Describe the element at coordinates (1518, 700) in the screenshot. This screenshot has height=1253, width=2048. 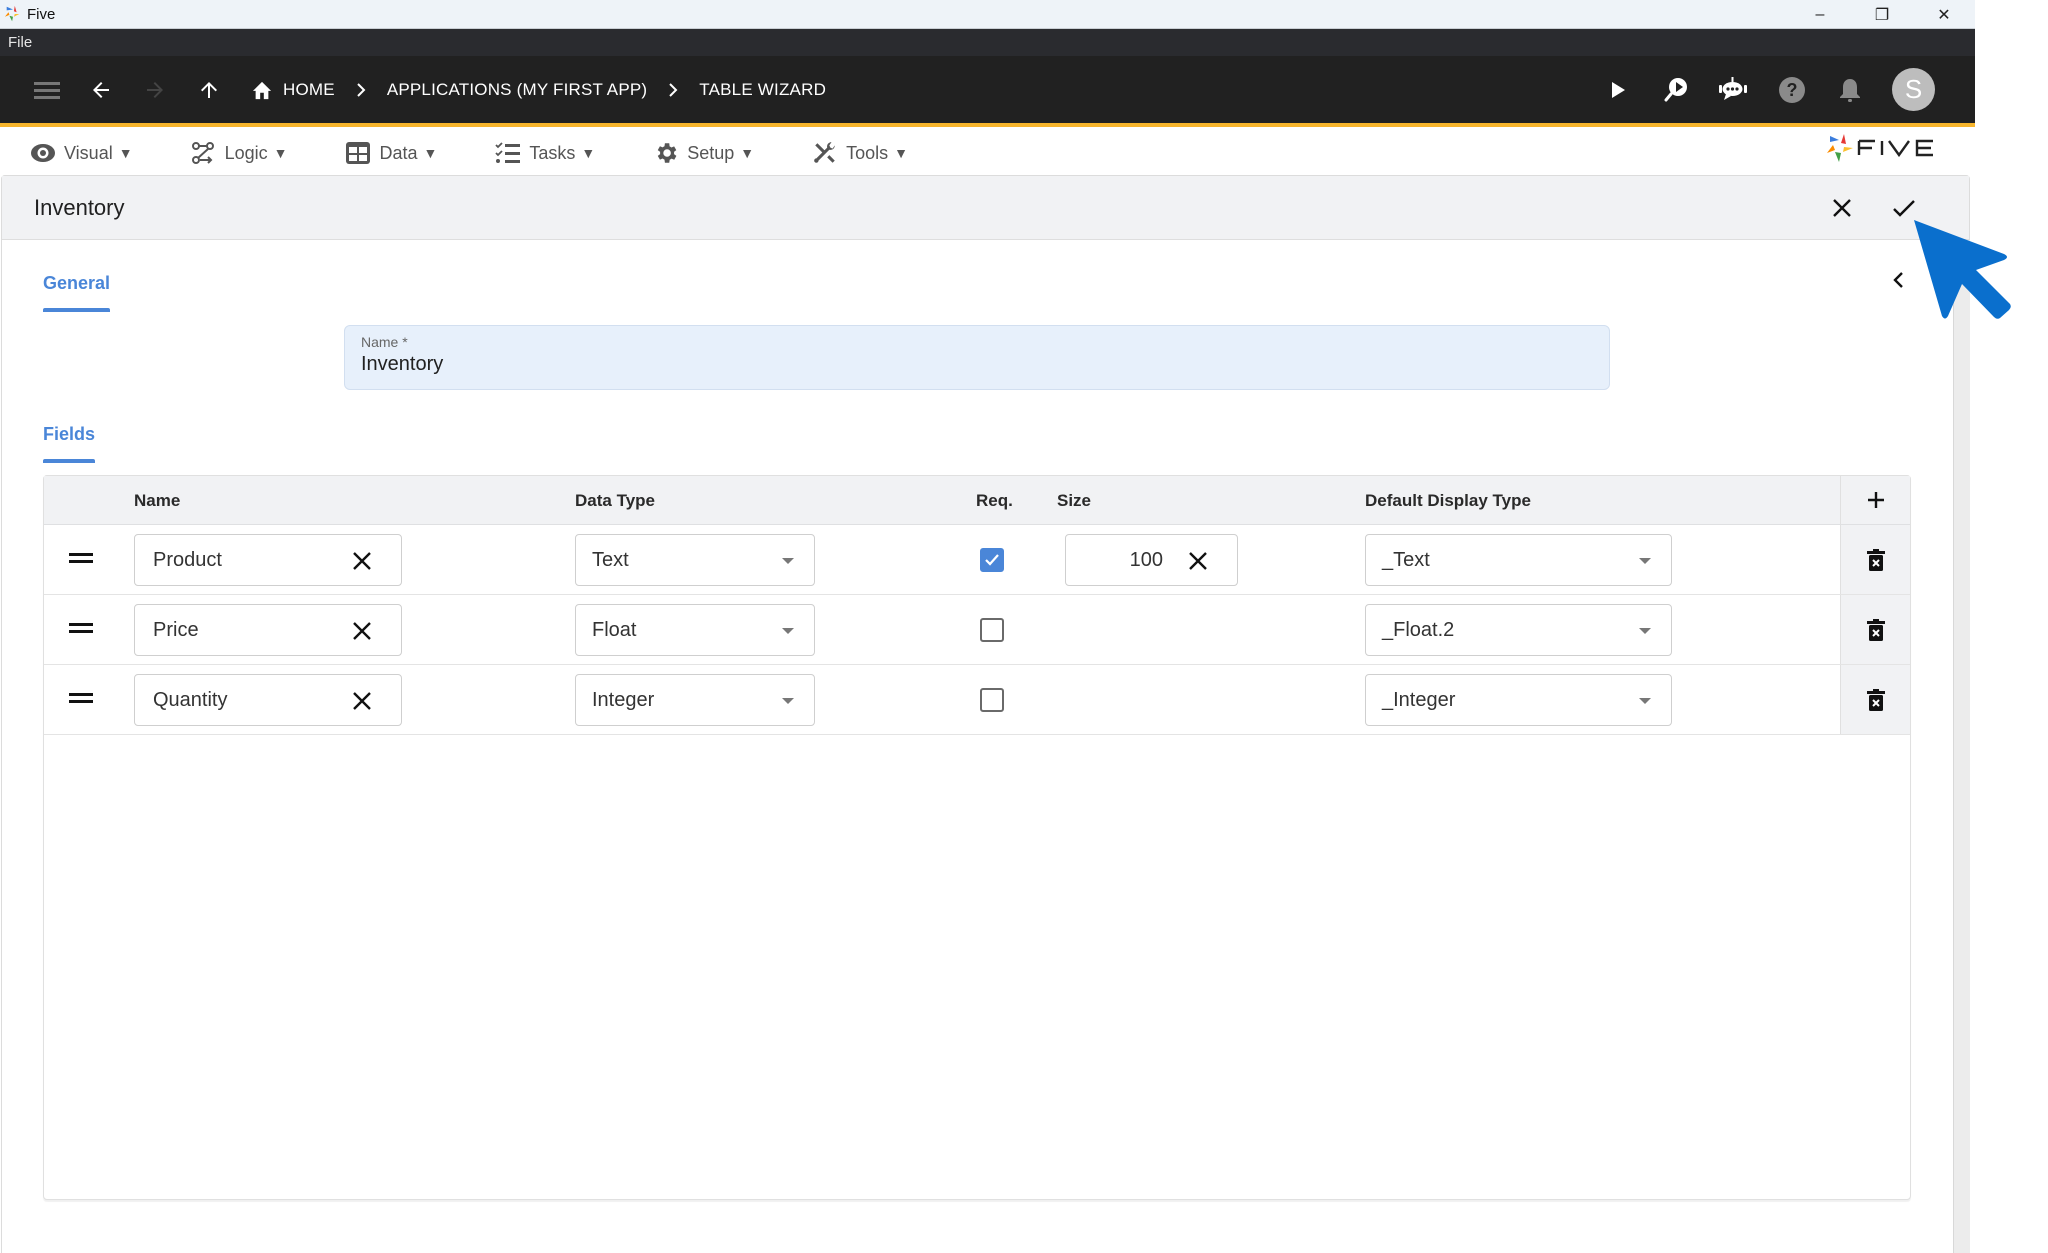
I see `display-type-select: _Integer` at that location.